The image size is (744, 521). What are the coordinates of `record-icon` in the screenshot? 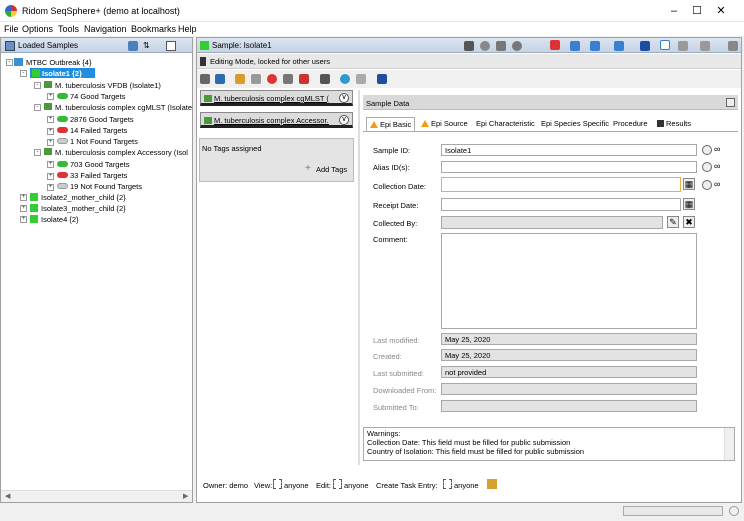 It's located at (517, 46).